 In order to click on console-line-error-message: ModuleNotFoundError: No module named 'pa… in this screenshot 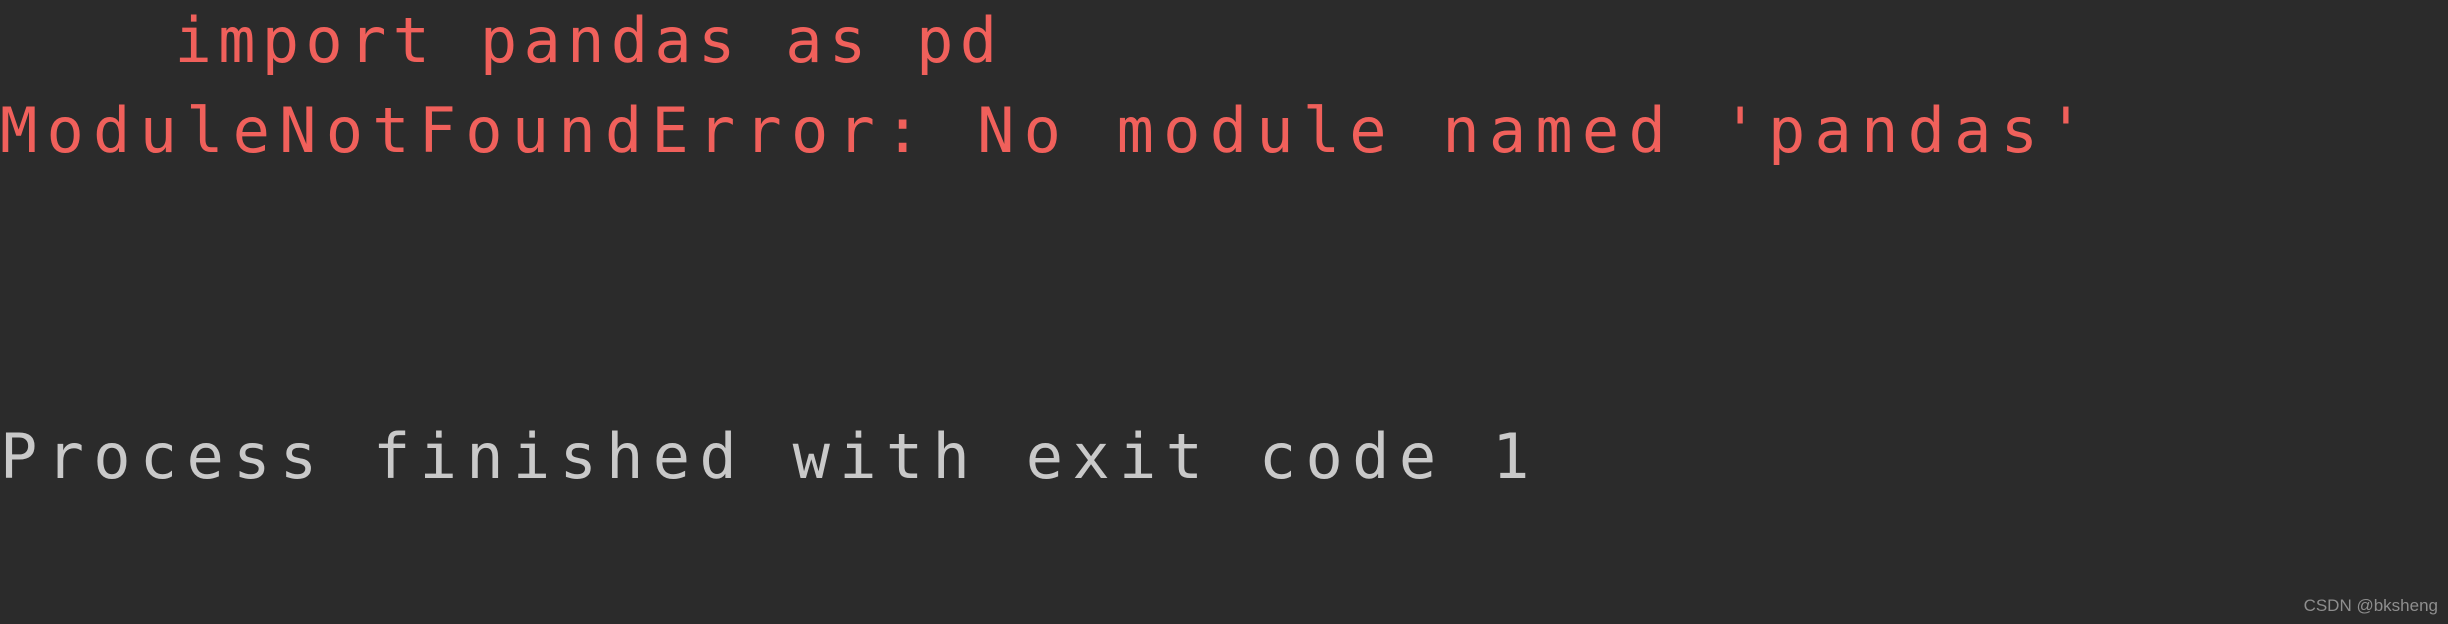, I will do `click(1047, 130)`.